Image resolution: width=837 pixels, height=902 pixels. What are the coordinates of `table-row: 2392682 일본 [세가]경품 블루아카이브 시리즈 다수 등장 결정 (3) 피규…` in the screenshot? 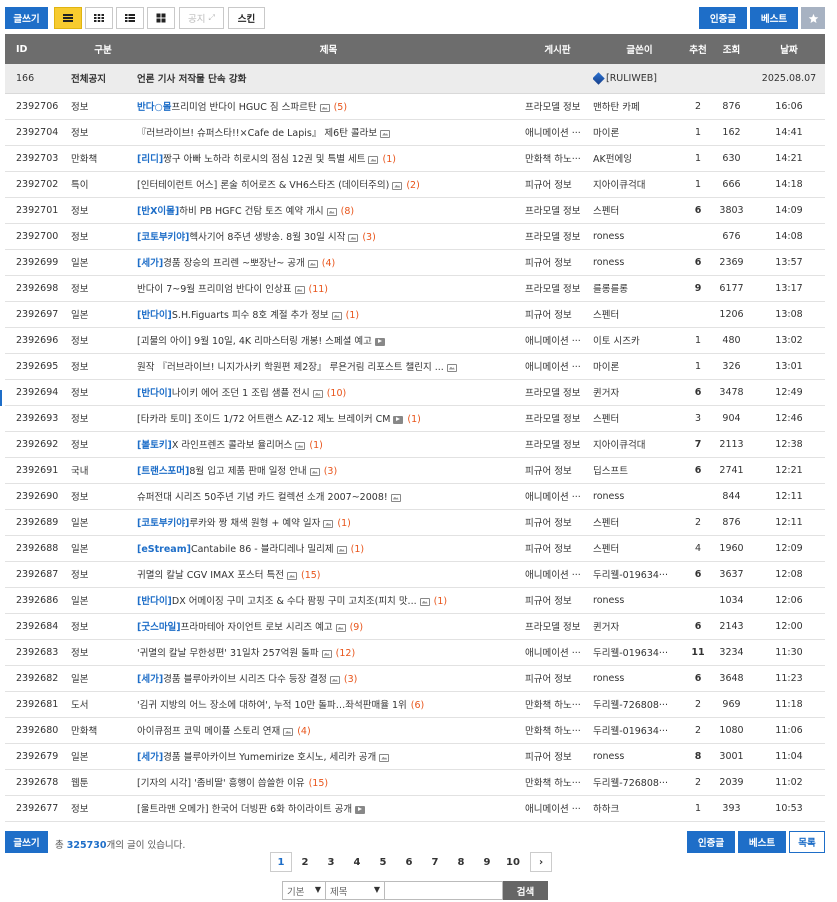 It's located at (415, 678).